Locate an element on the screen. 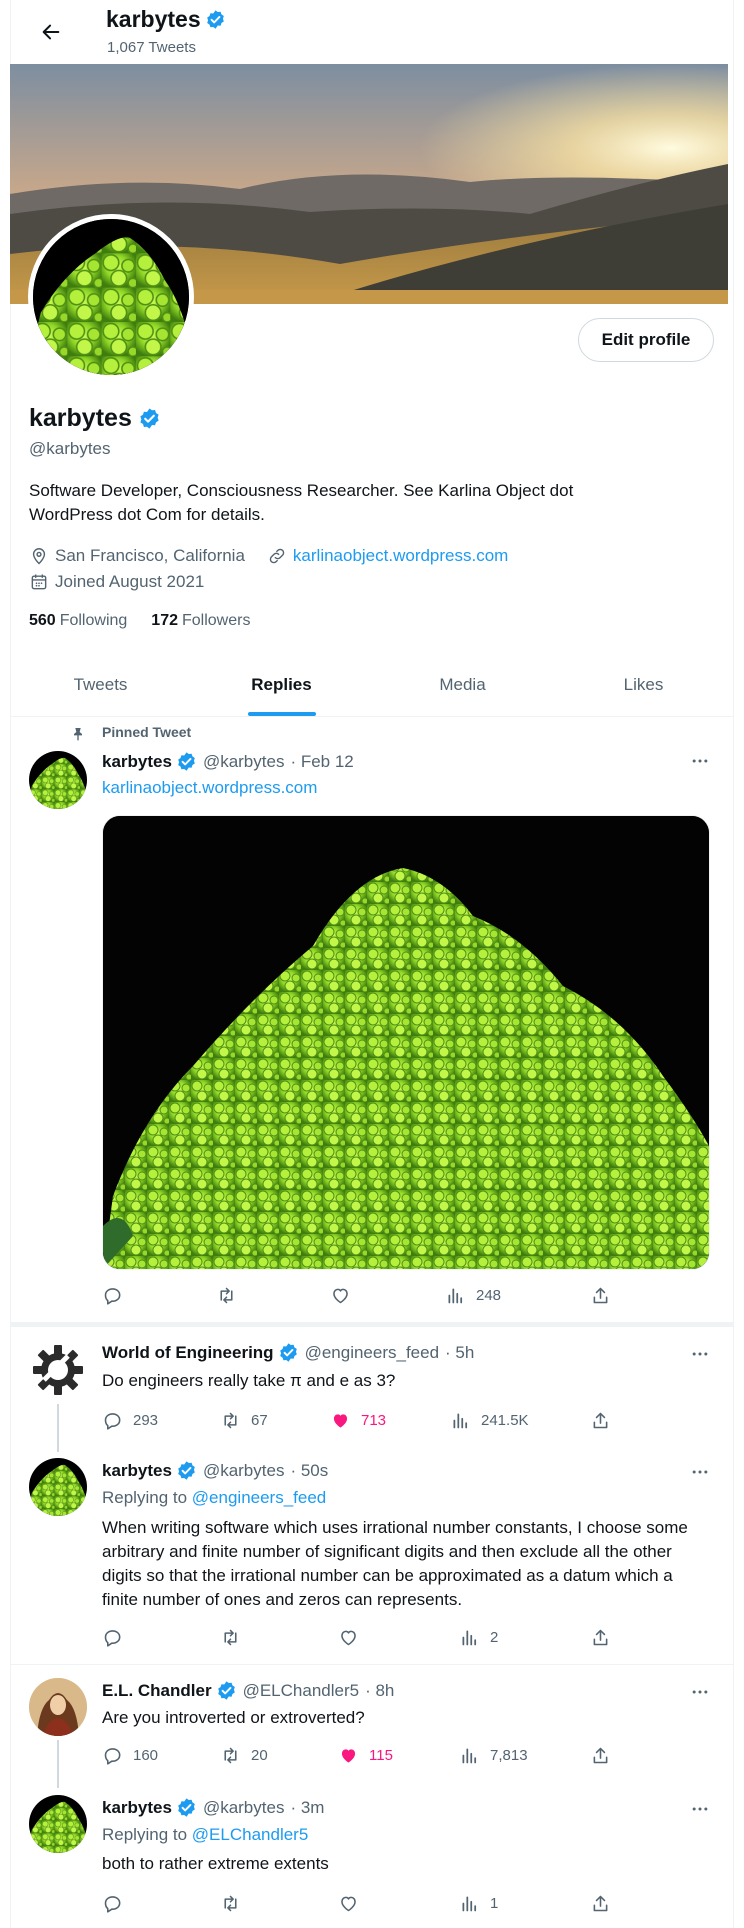  replying-to-handle: @engineers_feed is located at coordinates (259, 1497).